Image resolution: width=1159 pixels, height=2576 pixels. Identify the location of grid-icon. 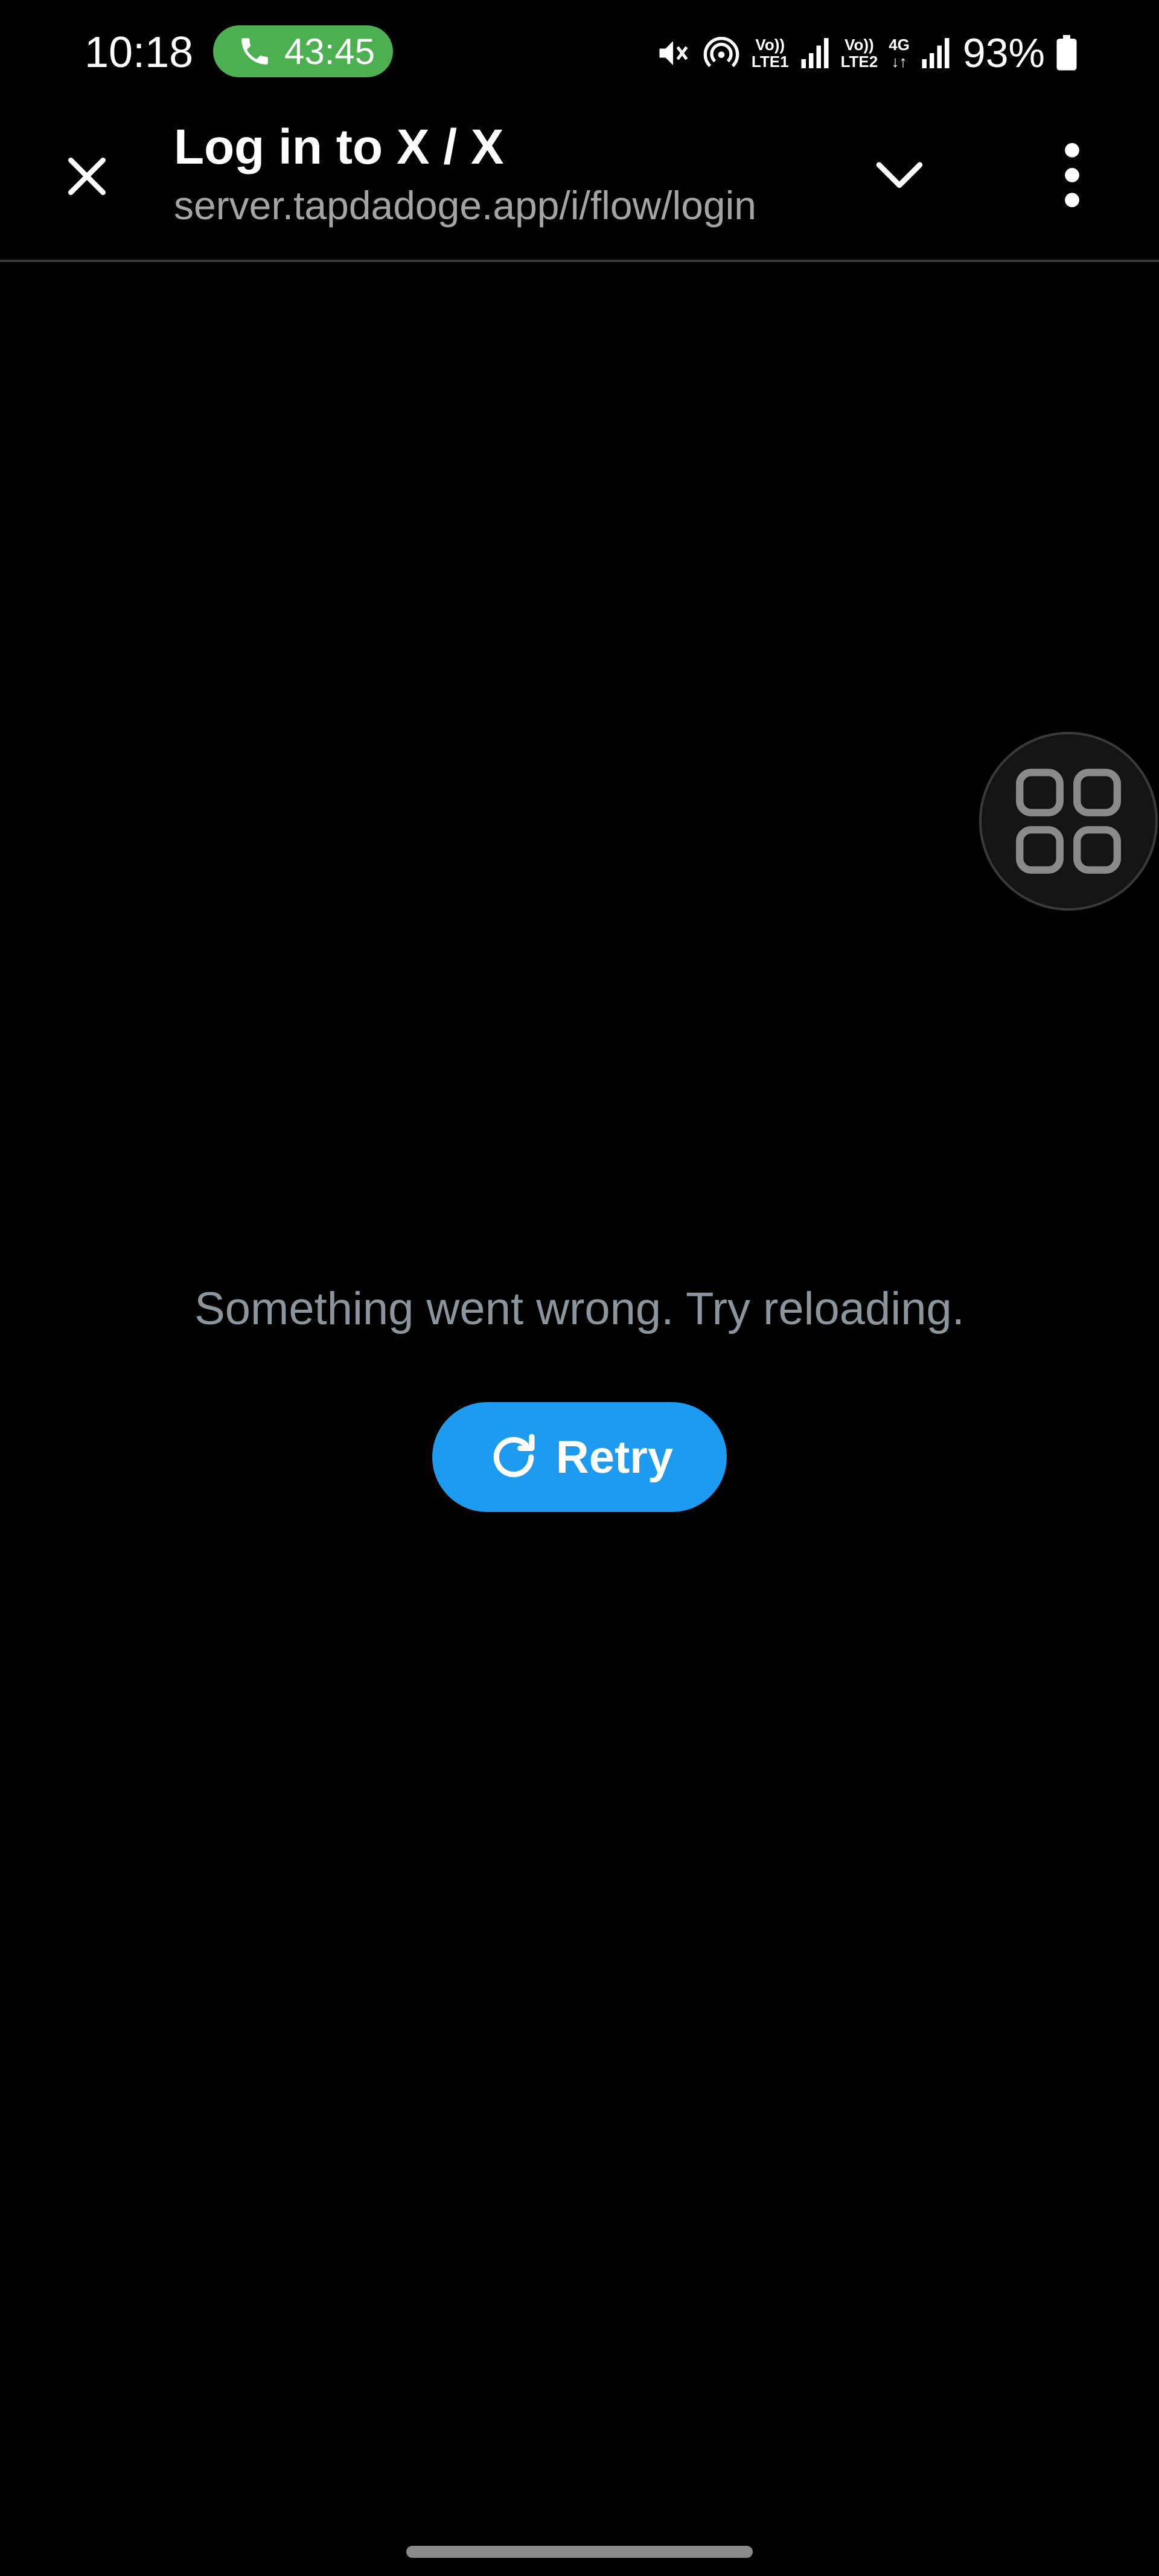
(1068, 821).